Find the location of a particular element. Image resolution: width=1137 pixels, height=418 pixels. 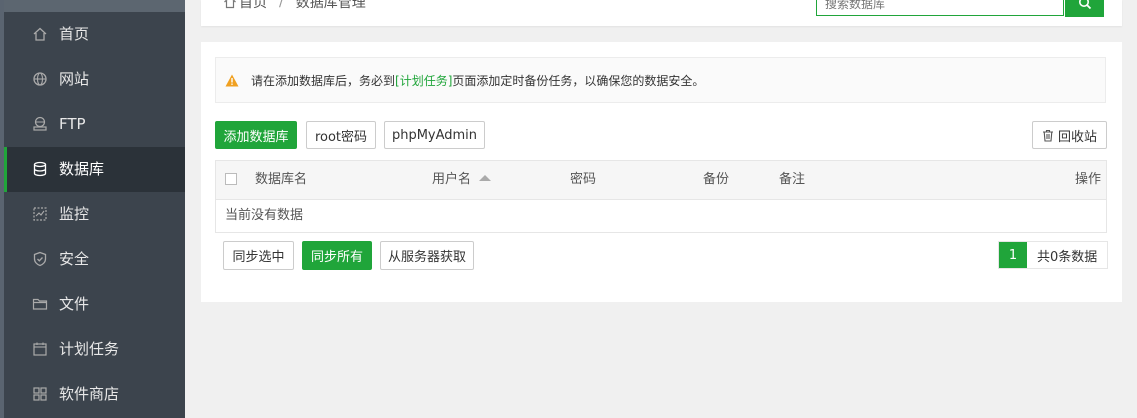

sidebar-item-files: 文件 is located at coordinates (94, 304).